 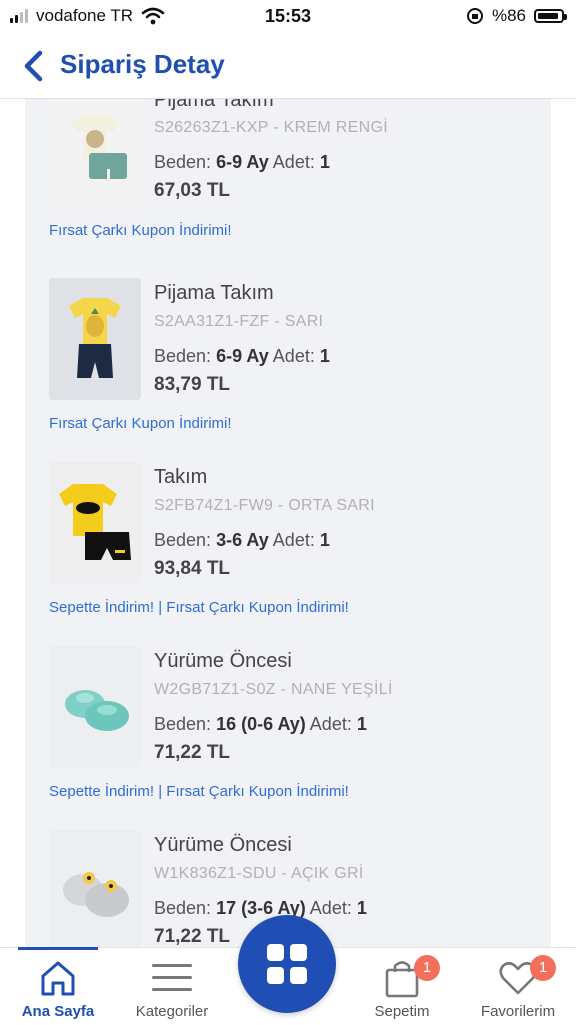 I want to click on product-sku: W1K836Z1-SDU - AÇIK GRİ, so click(x=259, y=873).